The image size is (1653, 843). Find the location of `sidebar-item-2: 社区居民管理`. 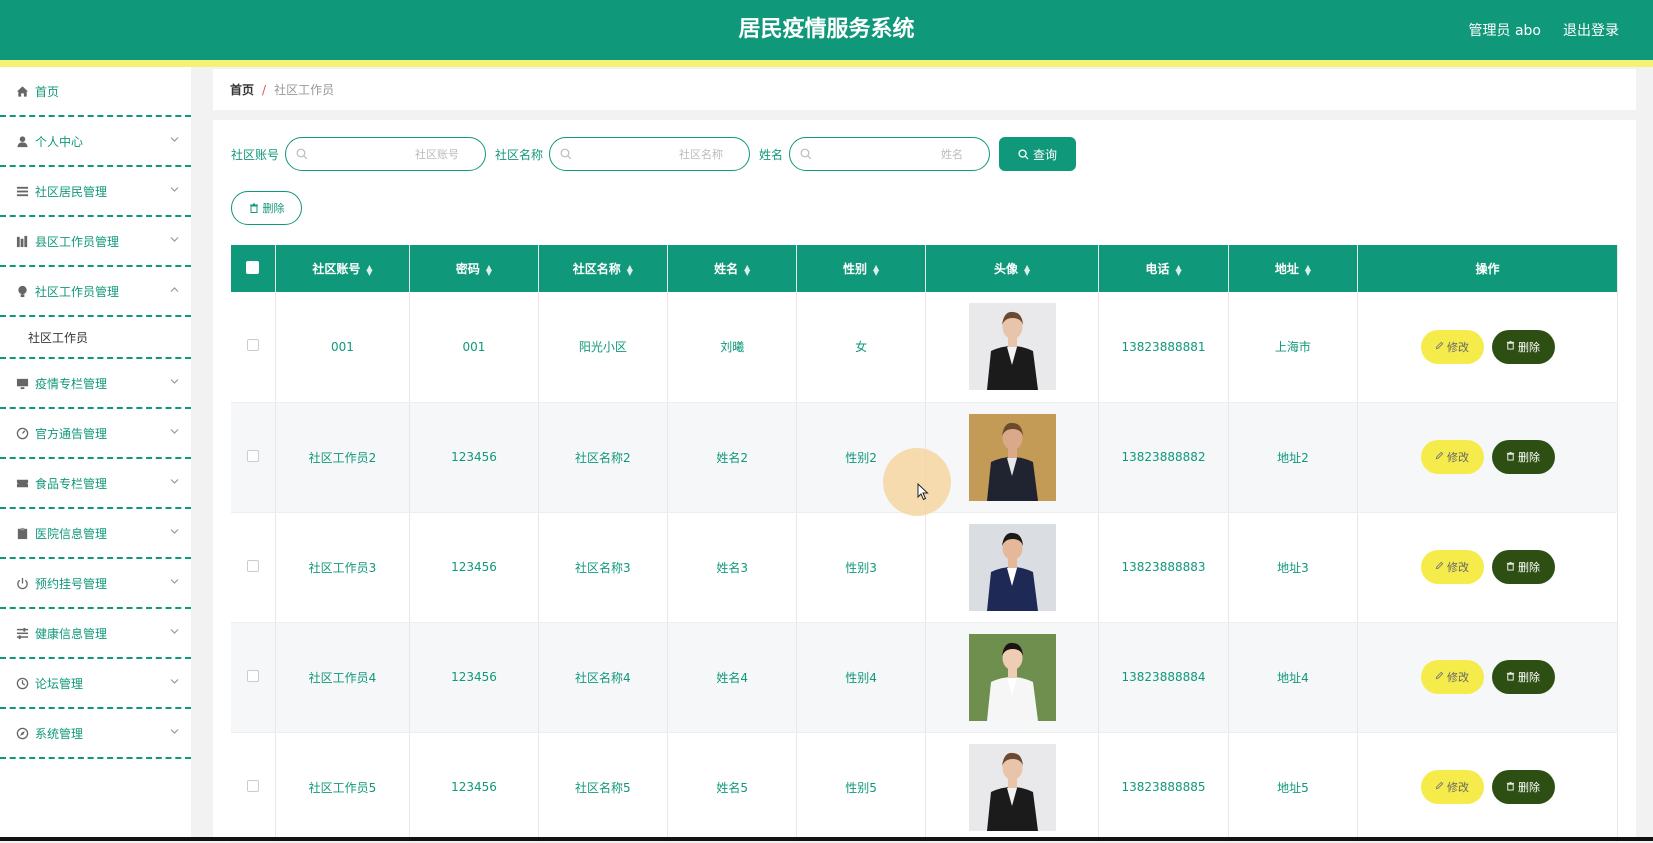

sidebar-item-2: 社区居民管理 is located at coordinates (95, 192).